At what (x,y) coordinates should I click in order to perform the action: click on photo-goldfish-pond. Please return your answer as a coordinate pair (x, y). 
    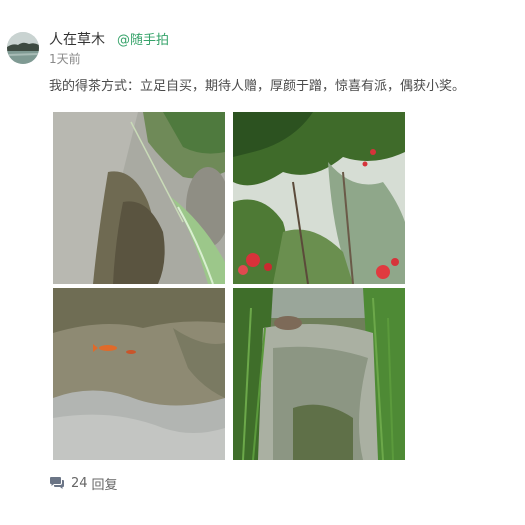
    Looking at the image, I should click on (139, 374).